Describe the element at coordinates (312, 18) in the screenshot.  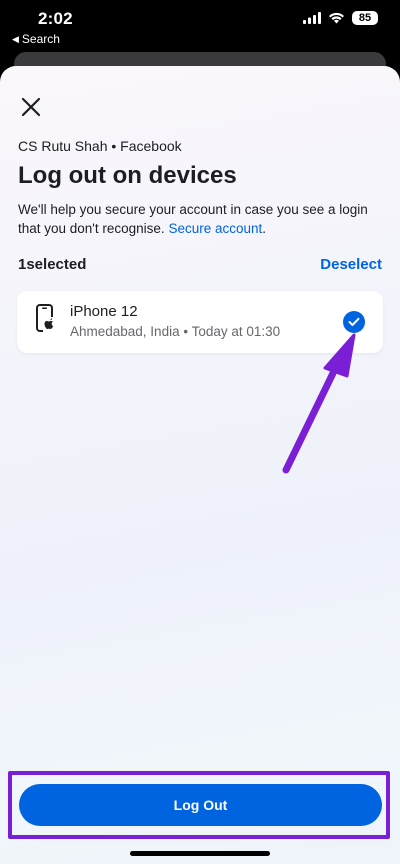
I see `signal-icon` at that location.